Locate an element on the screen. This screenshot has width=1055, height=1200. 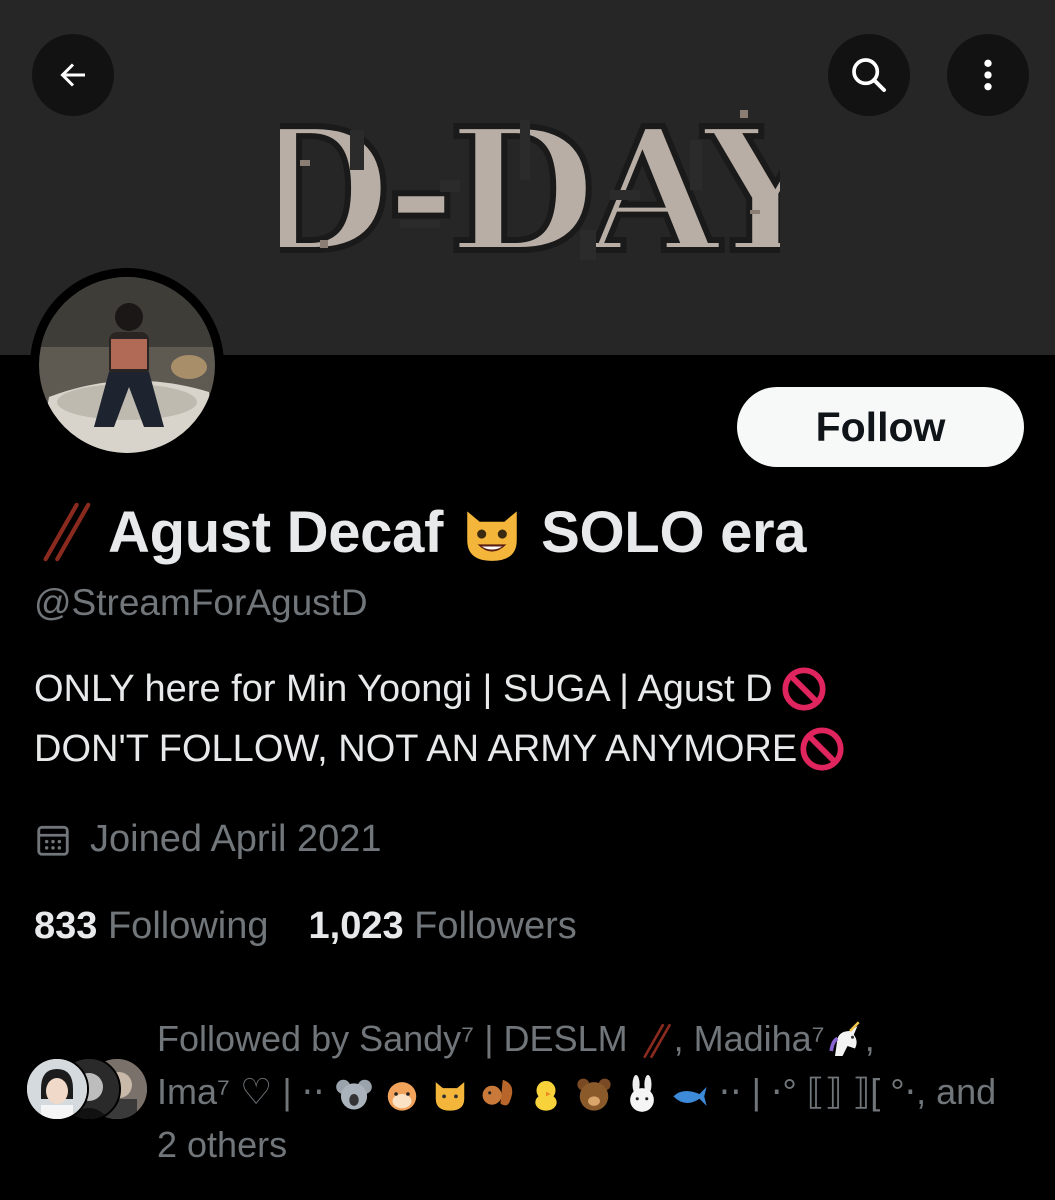
koala-icon is located at coordinates (353, 1095).